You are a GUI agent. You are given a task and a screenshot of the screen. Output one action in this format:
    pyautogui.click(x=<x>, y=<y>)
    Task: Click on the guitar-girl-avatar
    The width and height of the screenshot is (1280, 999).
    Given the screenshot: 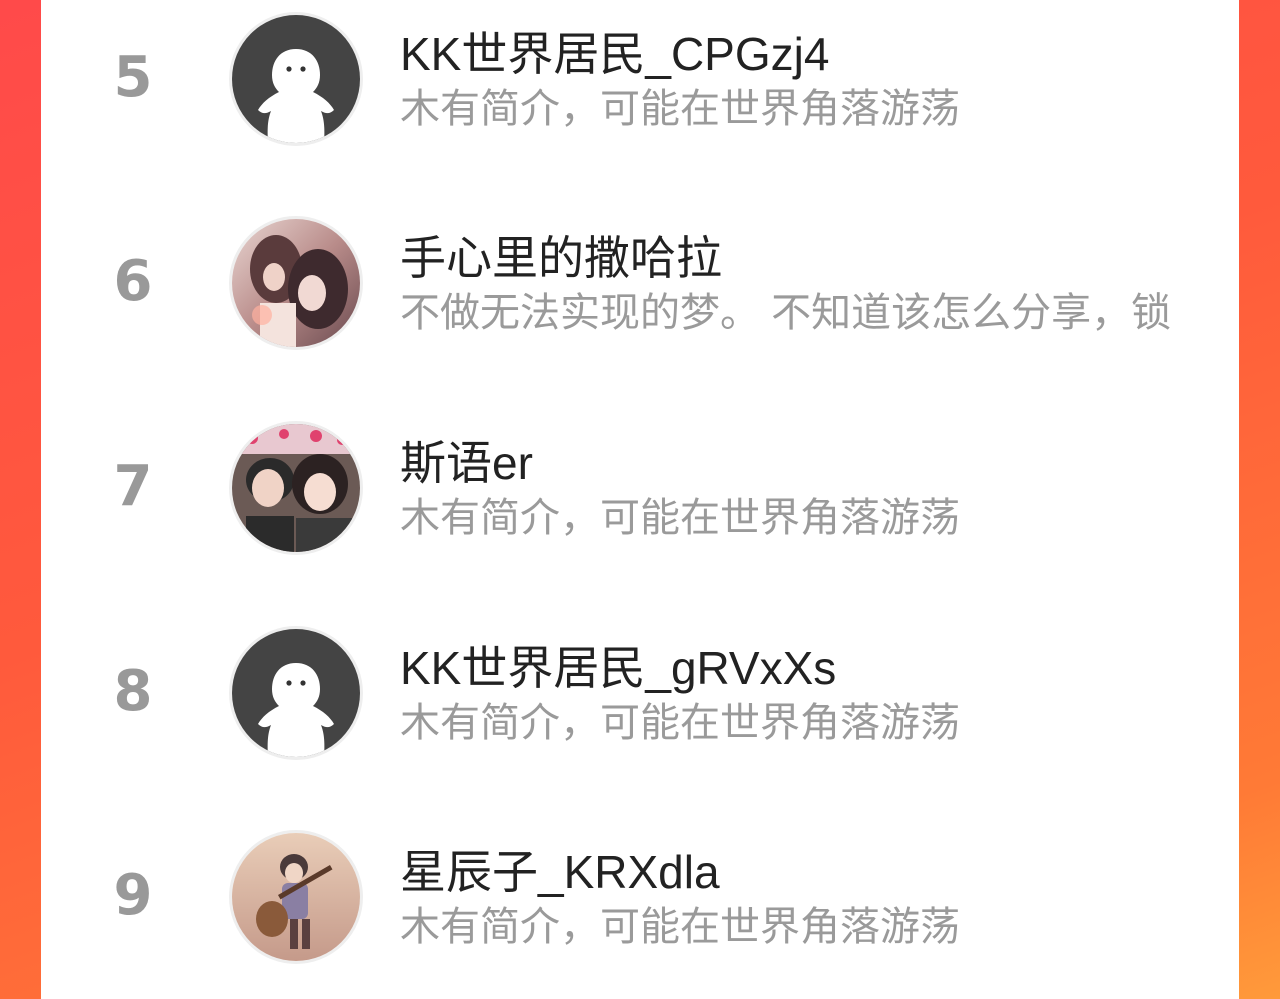 What is the action you would take?
    pyautogui.click(x=296, y=897)
    